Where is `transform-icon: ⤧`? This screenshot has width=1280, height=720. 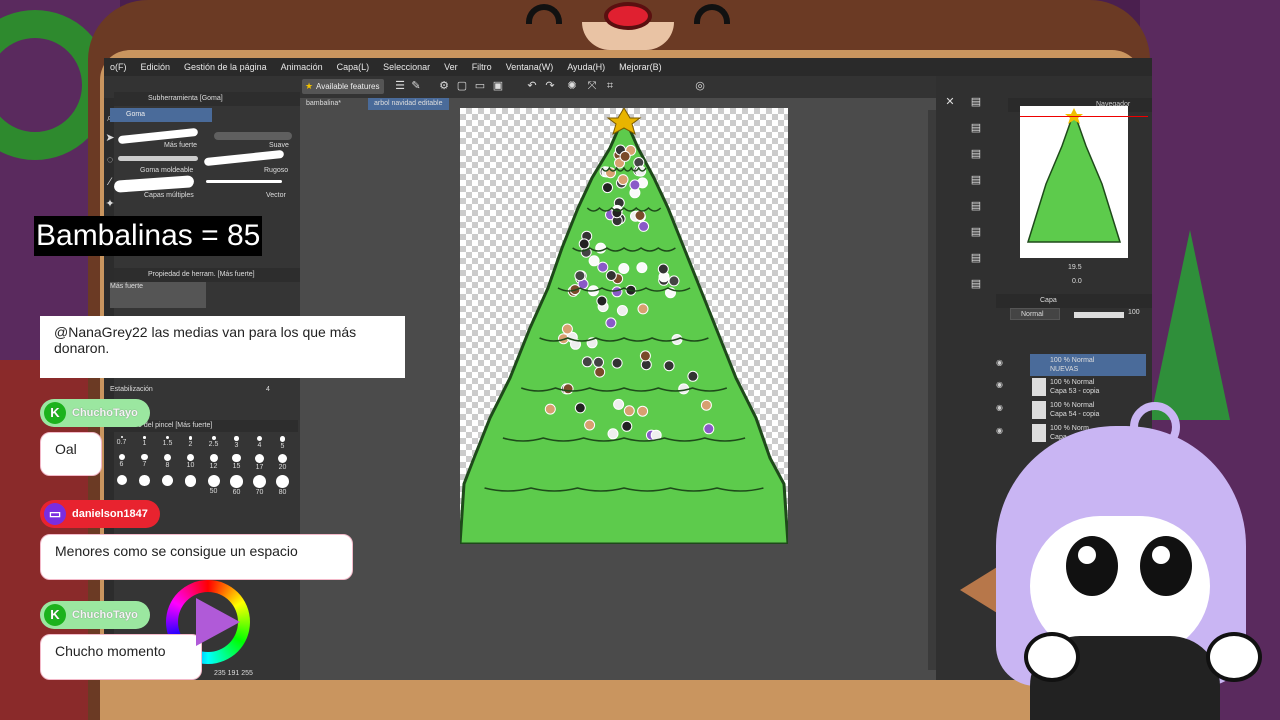
transform-icon: ⤧ is located at coordinates (592, 86).